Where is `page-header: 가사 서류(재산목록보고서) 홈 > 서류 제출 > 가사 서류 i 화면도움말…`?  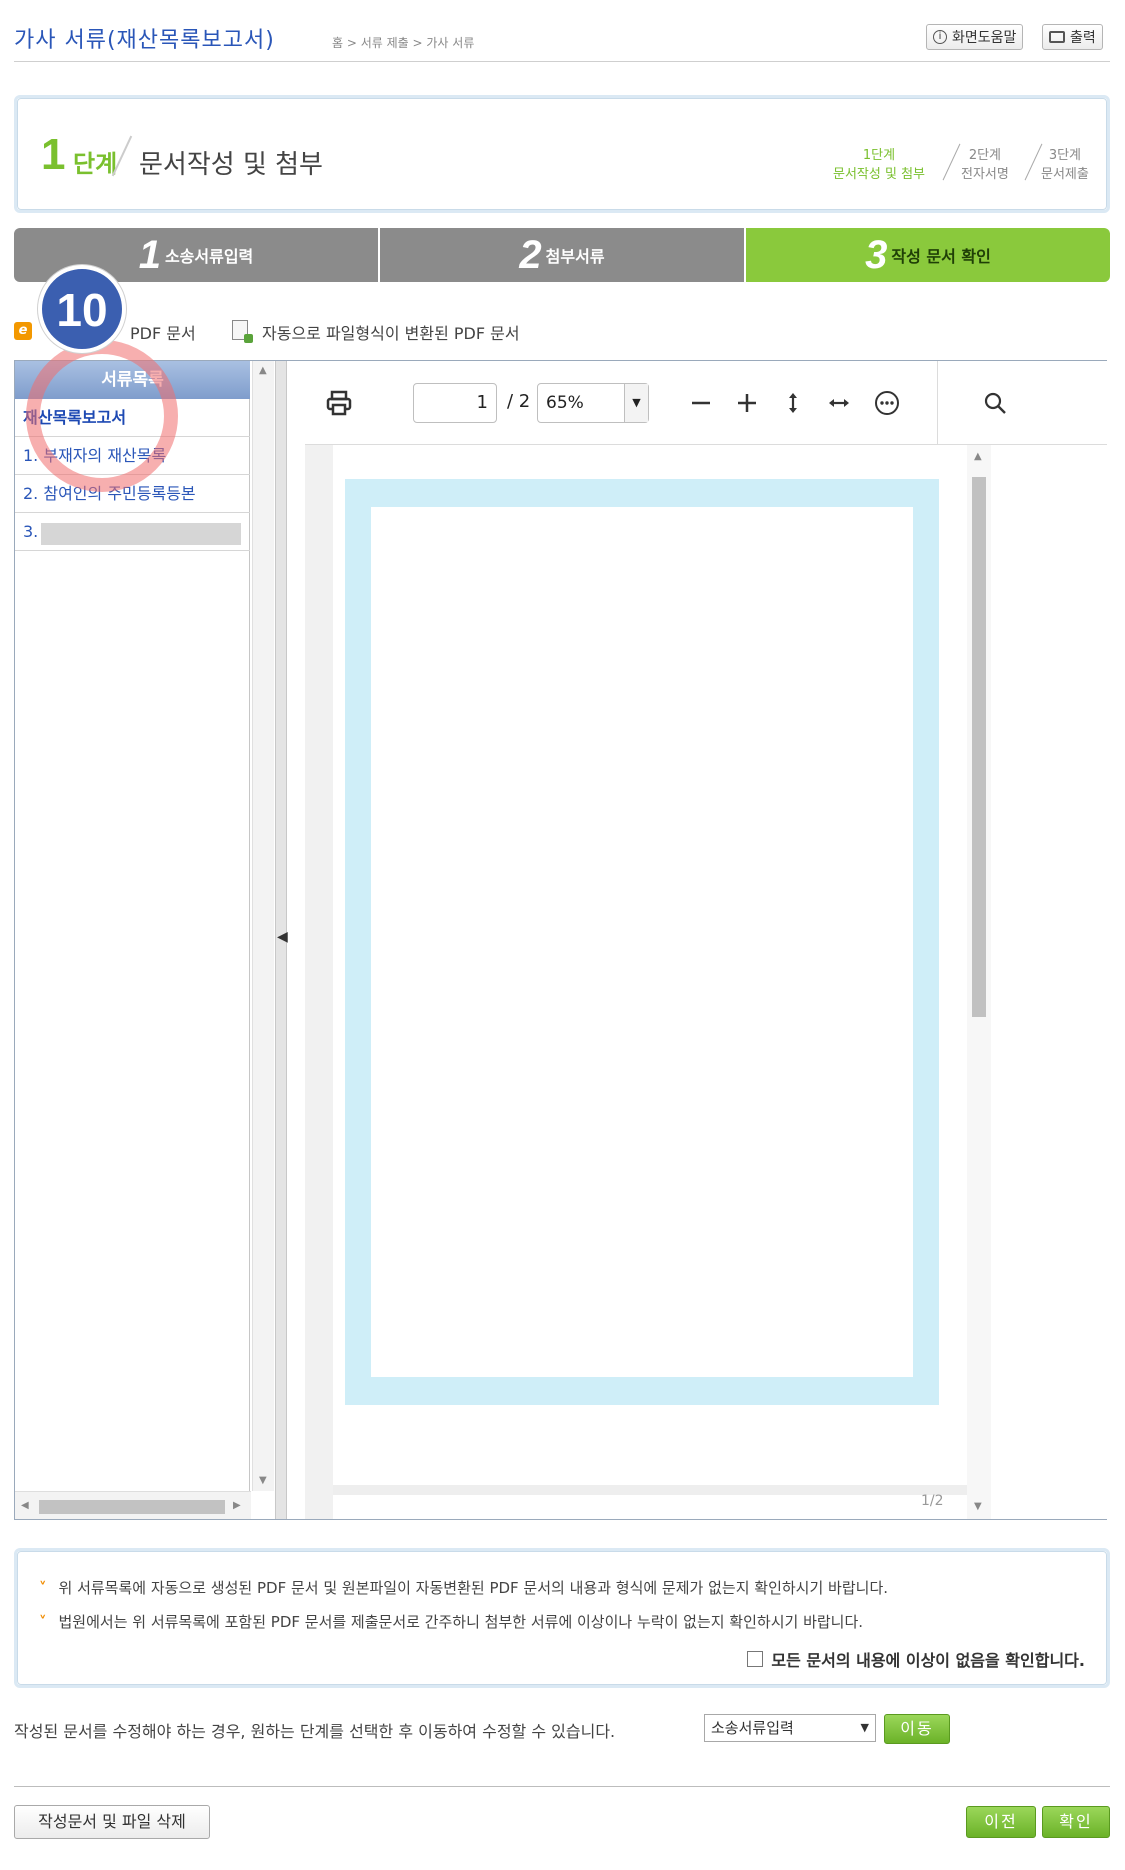
page-header: 가사 서류(재산목록보고서) 홈 > 서류 제출 > 가사 서류 i 화면도움말… is located at coordinates (562, 40).